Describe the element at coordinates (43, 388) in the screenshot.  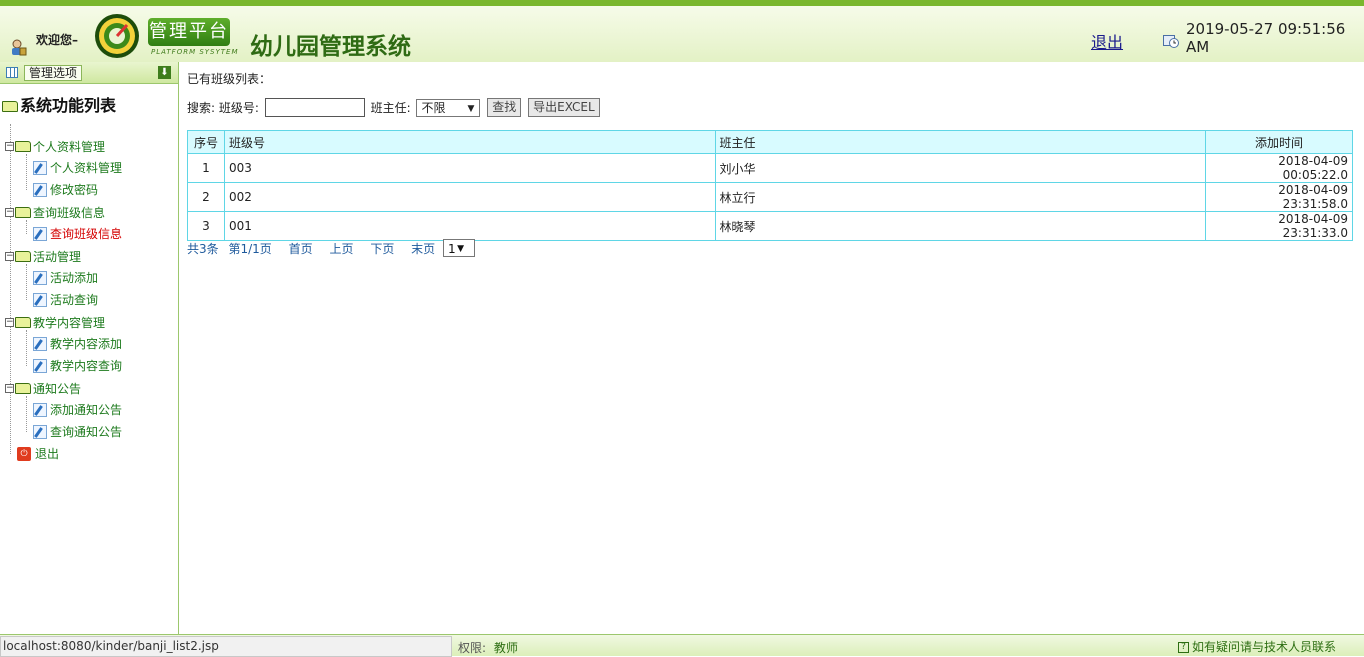
I see `tree-group-notice: − 通知公告` at that location.